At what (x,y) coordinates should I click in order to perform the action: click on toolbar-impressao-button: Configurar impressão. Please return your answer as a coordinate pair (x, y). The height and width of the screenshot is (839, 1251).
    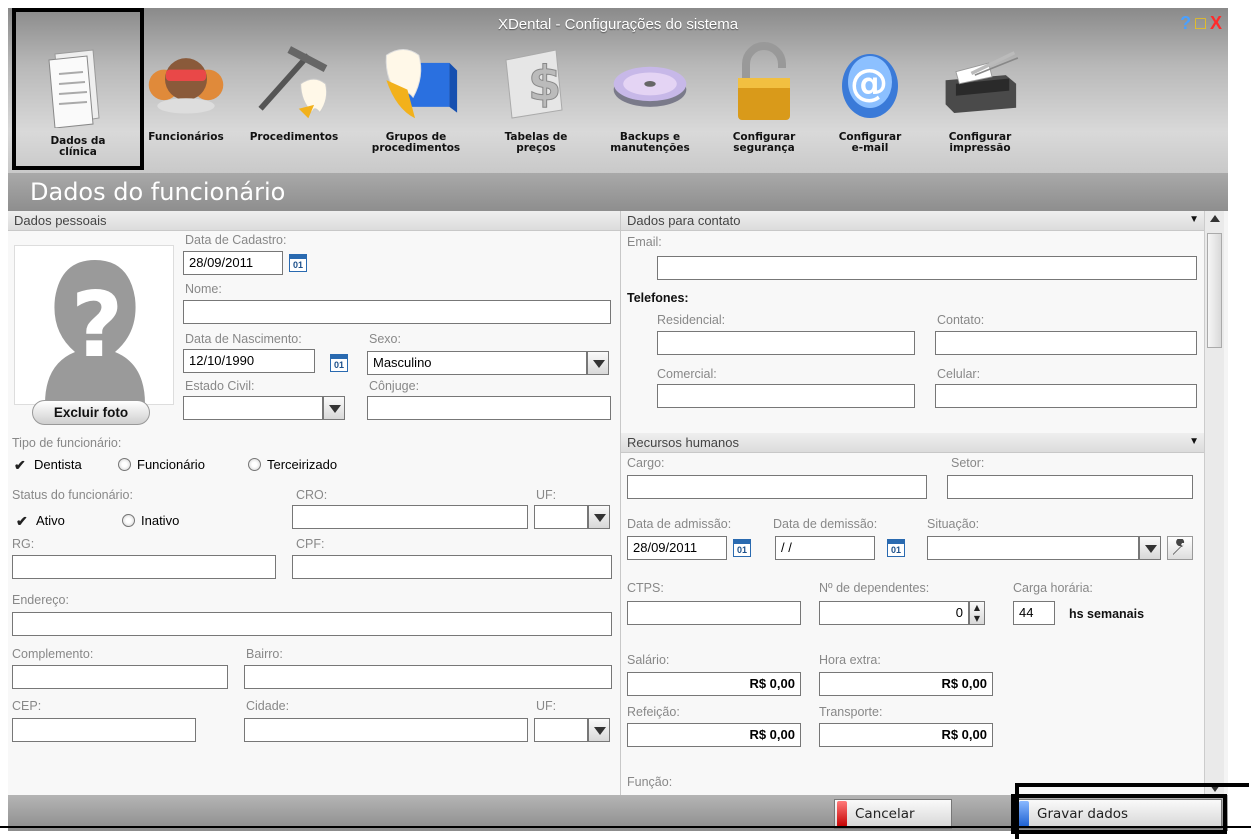
    Looking at the image, I should click on (980, 104).